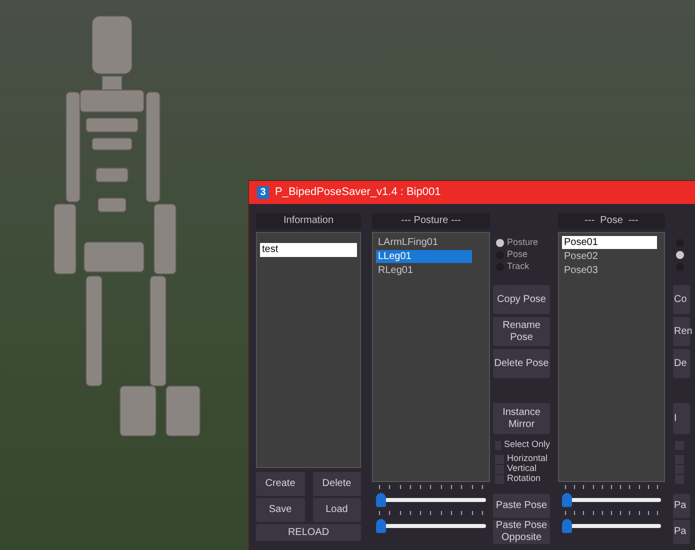 Image resolution: width=695 pixels, height=550 pixels. I want to click on action-button: Load, so click(336, 510).